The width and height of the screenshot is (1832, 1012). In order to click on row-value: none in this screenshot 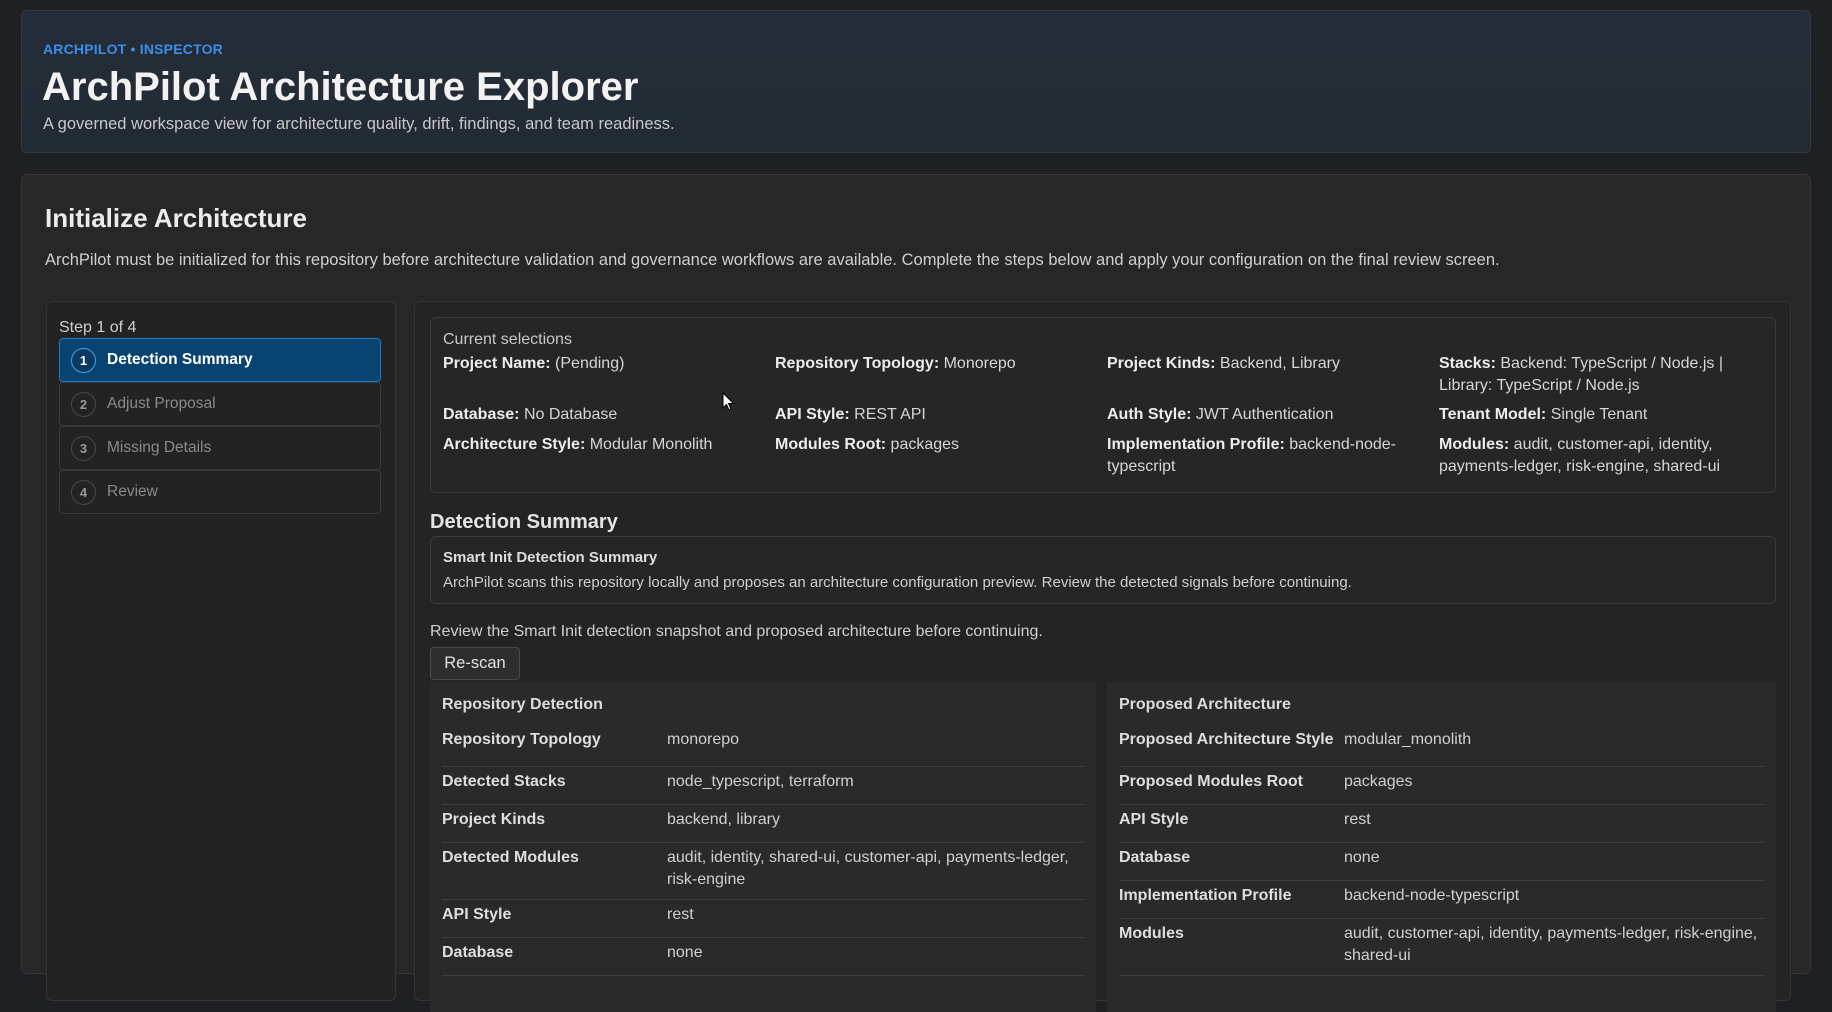, I will do `click(1362, 857)`.